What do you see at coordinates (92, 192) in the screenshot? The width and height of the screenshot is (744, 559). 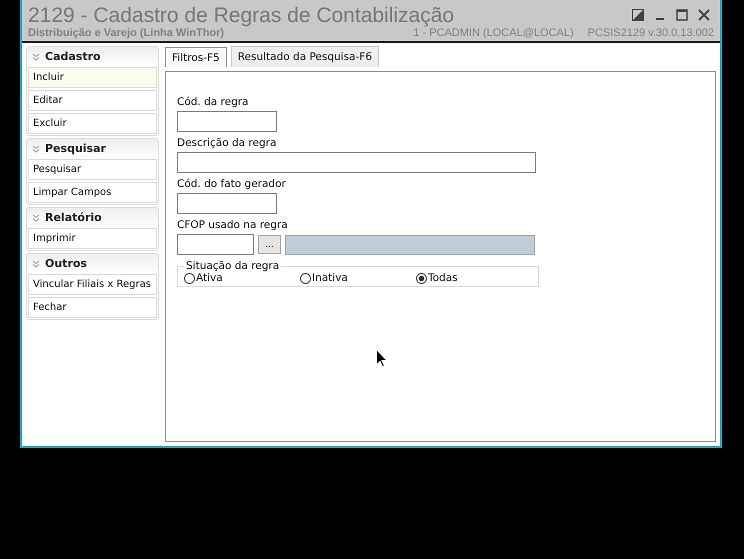 I see `sidebar-item: Limpar Campos` at bounding box center [92, 192].